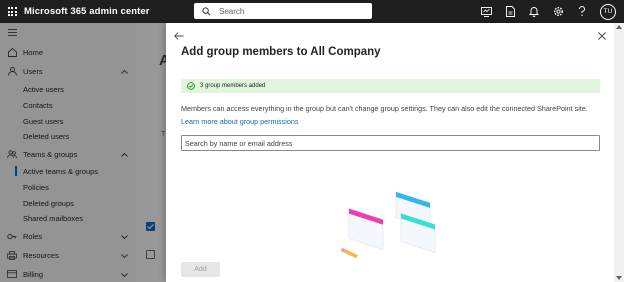  What do you see at coordinates (390, 143) in the screenshot?
I see `member-search-input` at bounding box center [390, 143].